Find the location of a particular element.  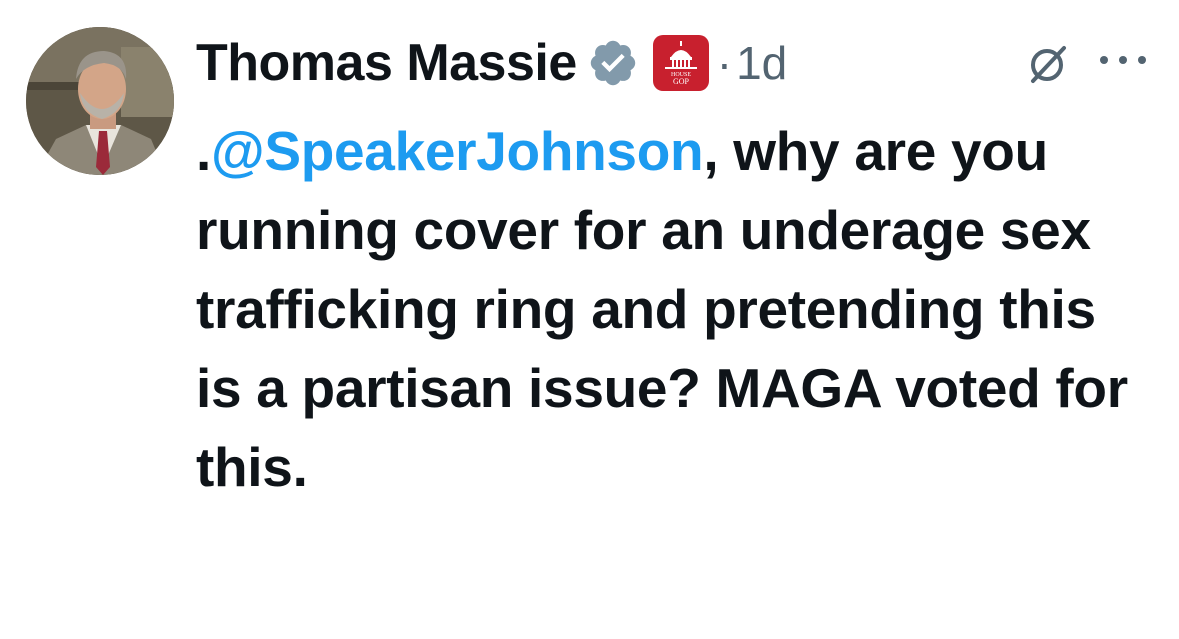

author-name: Thomas Massie is located at coordinates (386, 63).